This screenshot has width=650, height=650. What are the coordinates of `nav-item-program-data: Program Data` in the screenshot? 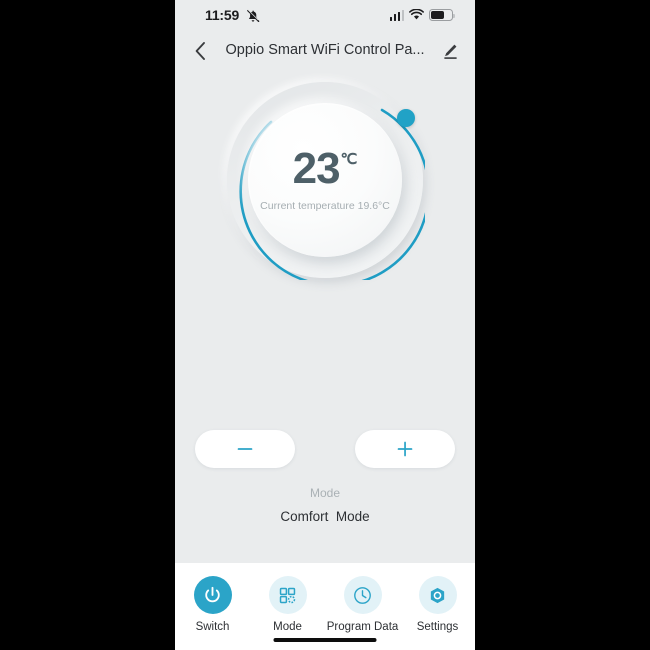 It's located at (362, 604).